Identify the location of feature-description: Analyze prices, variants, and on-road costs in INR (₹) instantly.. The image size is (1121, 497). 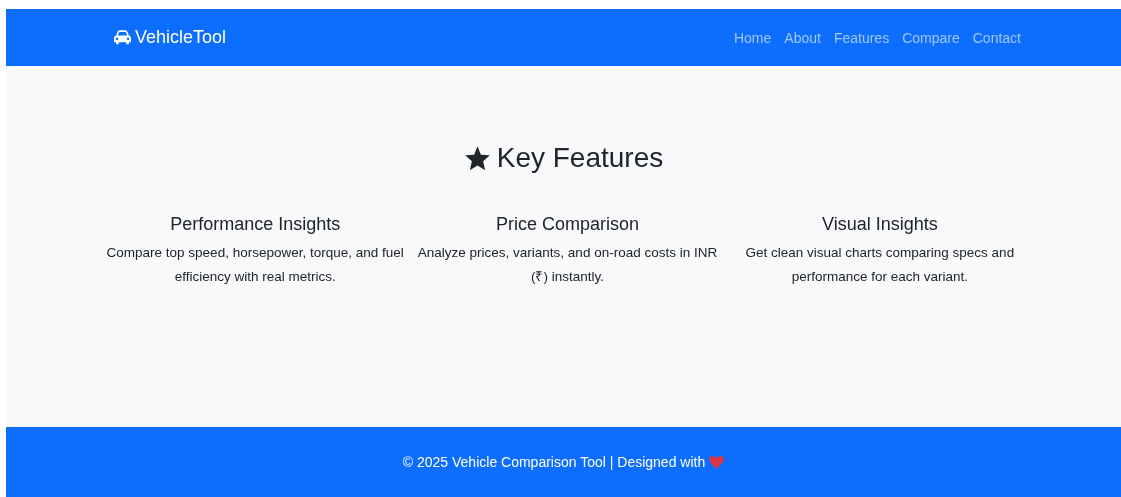
(567, 265).